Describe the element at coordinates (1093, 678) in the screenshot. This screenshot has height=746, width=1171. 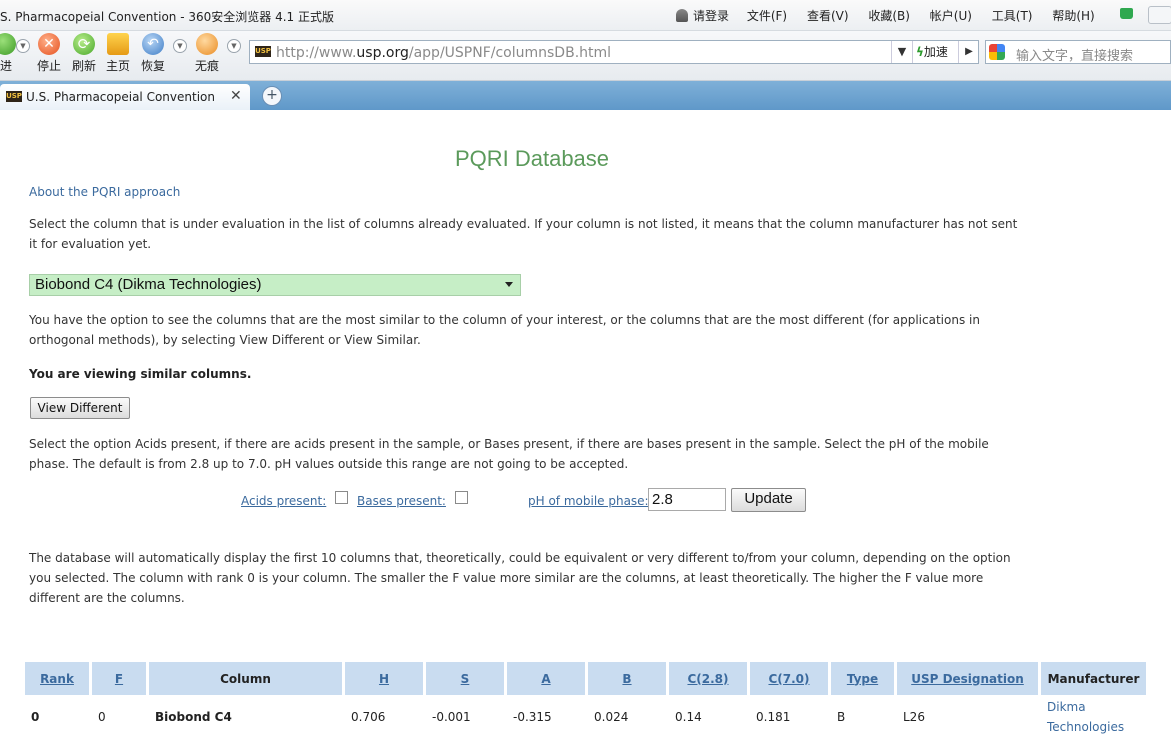
I see `header-manufacturer: Manufacturer` at that location.